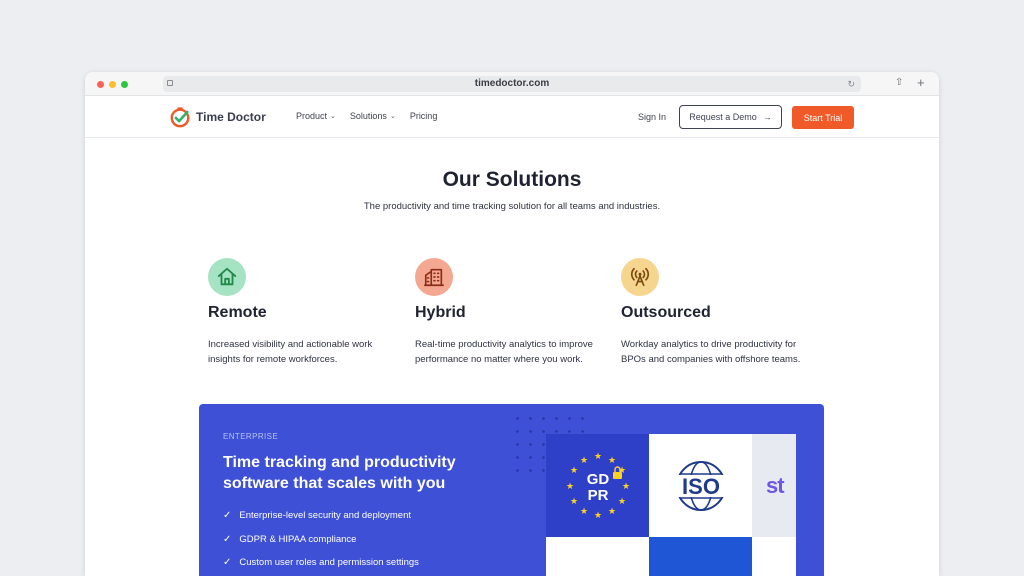  Describe the element at coordinates (512, 179) in the screenshot. I see `page-title: Our Solutions` at that location.